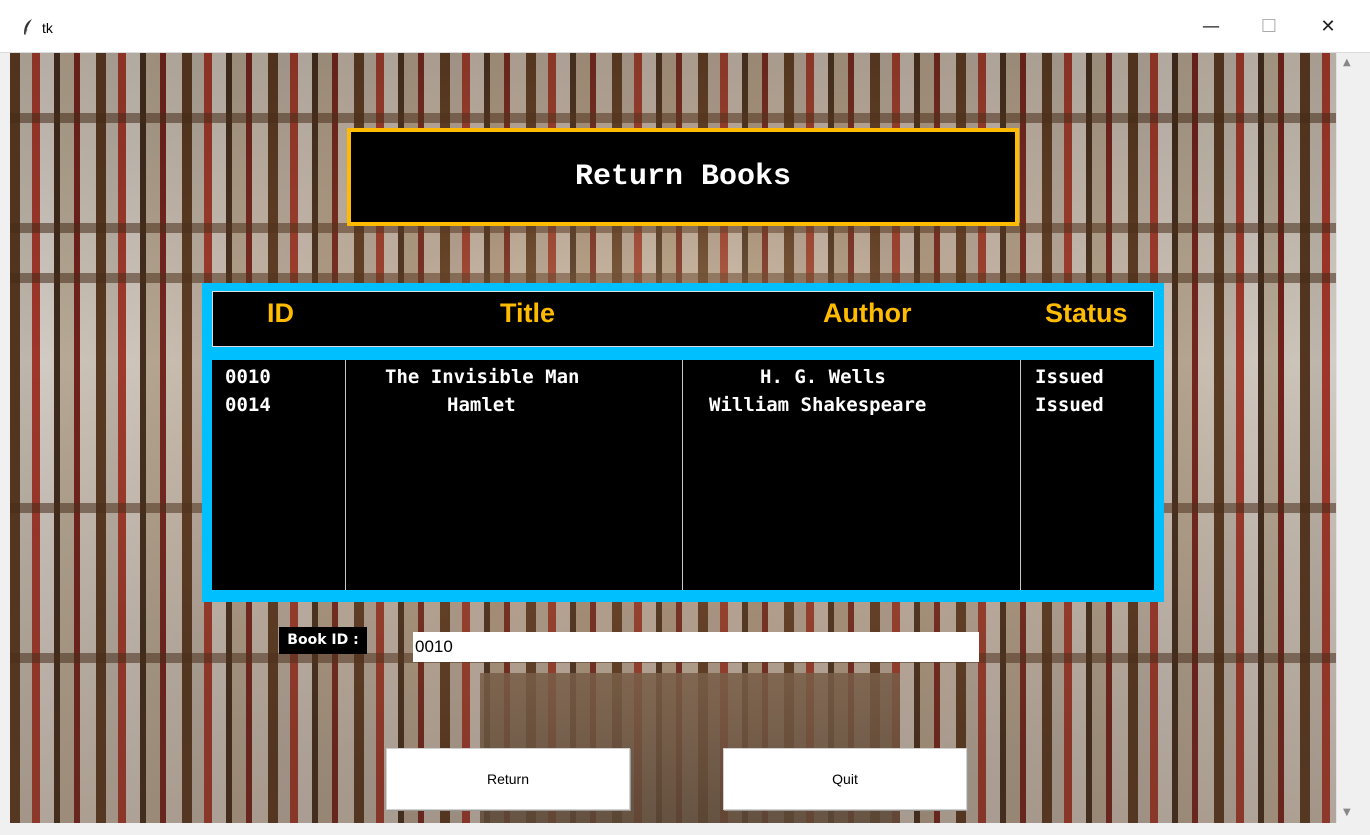 The height and width of the screenshot is (835, 1370). Describe the element at coordinates (845, 779) in the screenshot. I see `quit-button: Quit` at that location.